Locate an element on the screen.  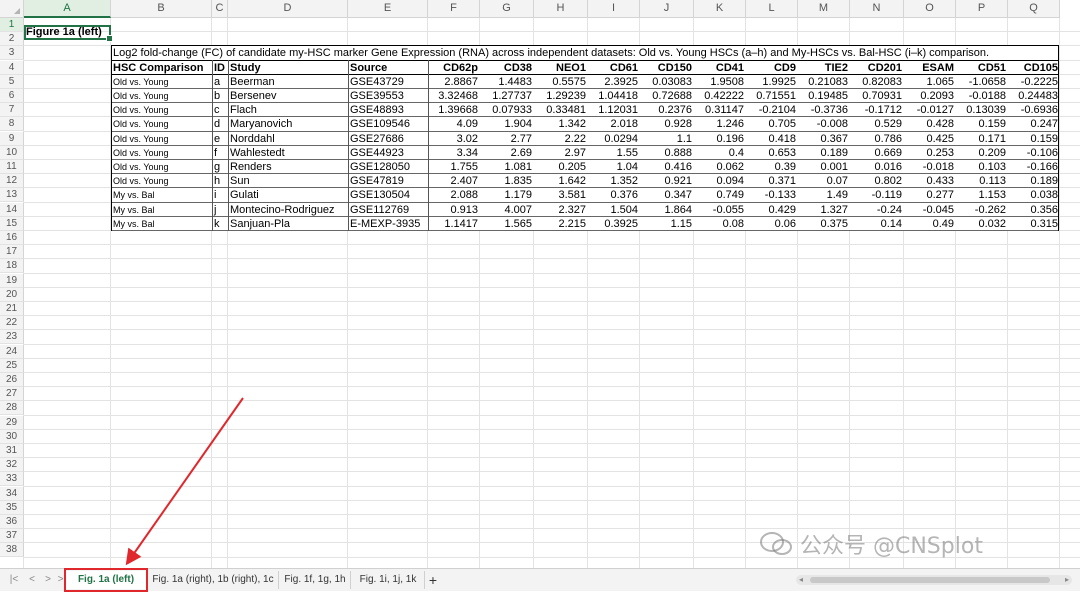
table-cell: GSE43729 is located at coordinates (388, 82).